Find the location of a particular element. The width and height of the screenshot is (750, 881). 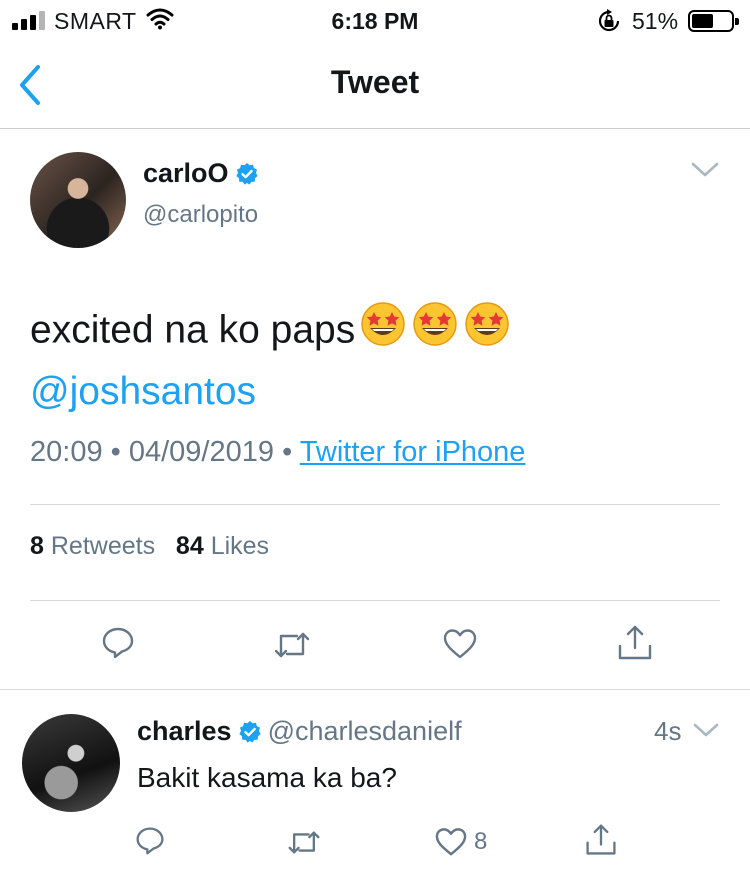

retweet-count: 8 is located at coordinates (37, 546).